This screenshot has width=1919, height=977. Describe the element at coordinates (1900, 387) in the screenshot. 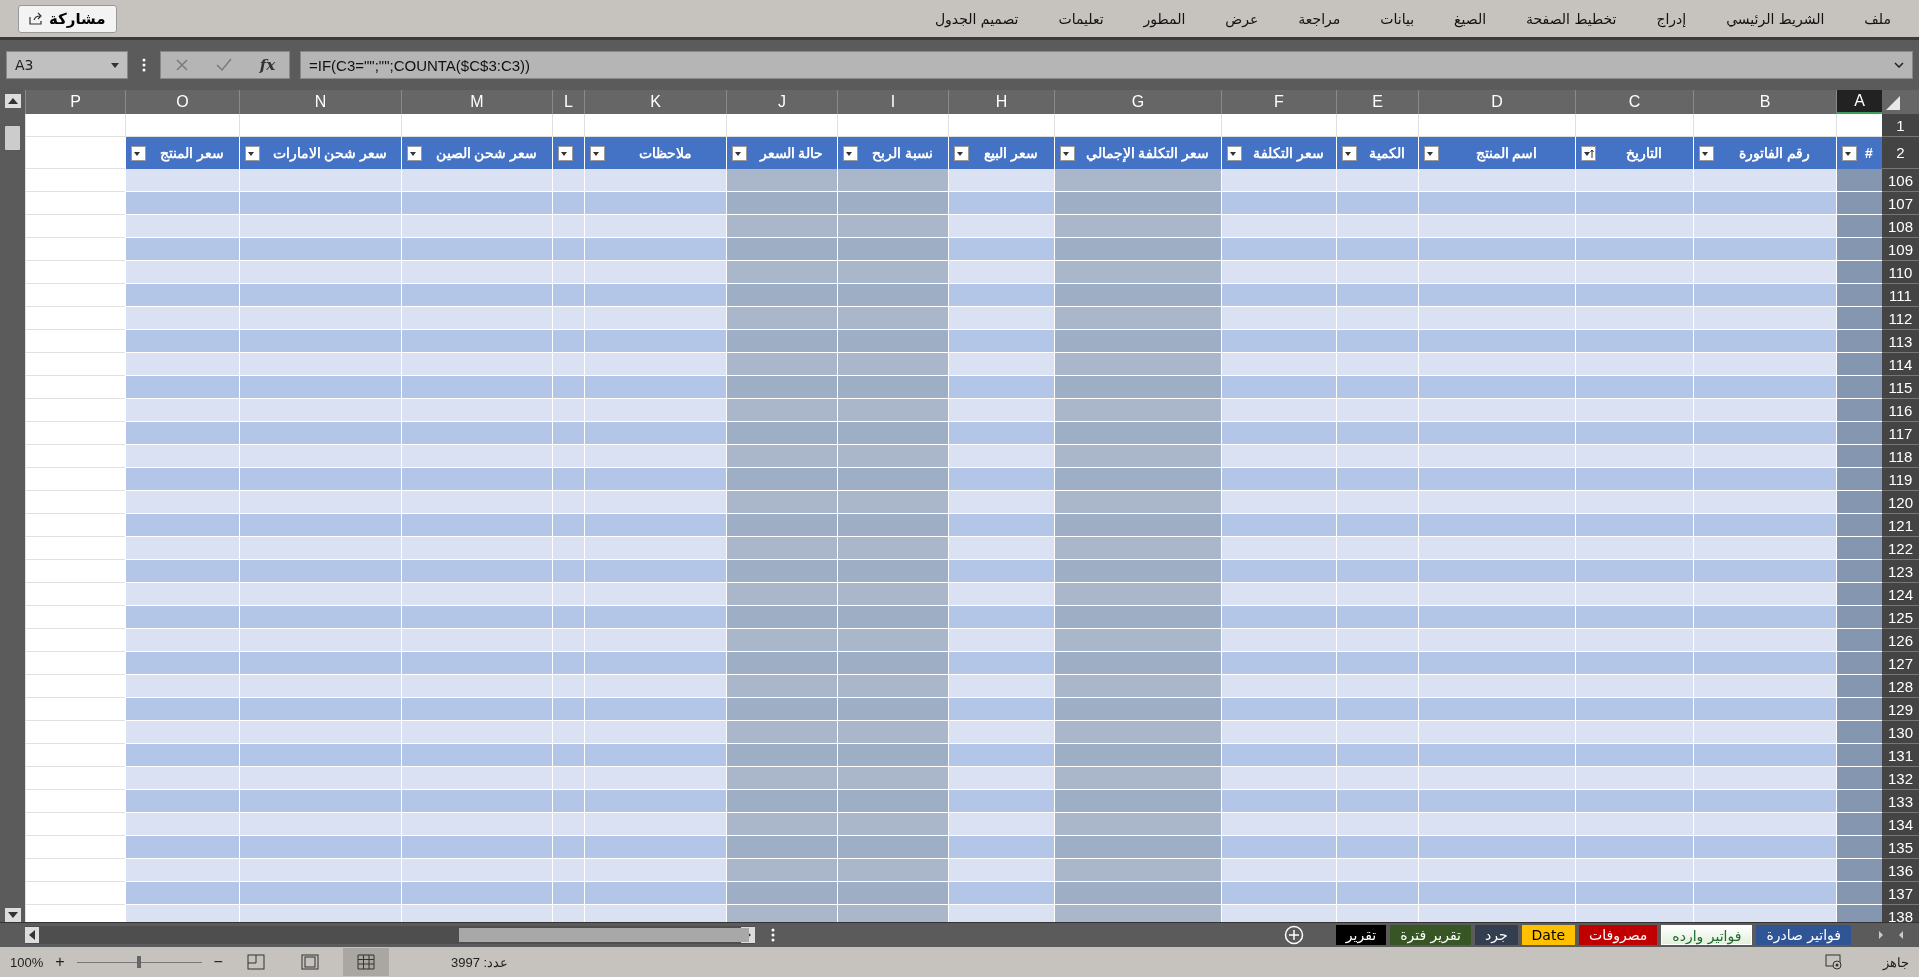

I see `row-header: 115` at that location.